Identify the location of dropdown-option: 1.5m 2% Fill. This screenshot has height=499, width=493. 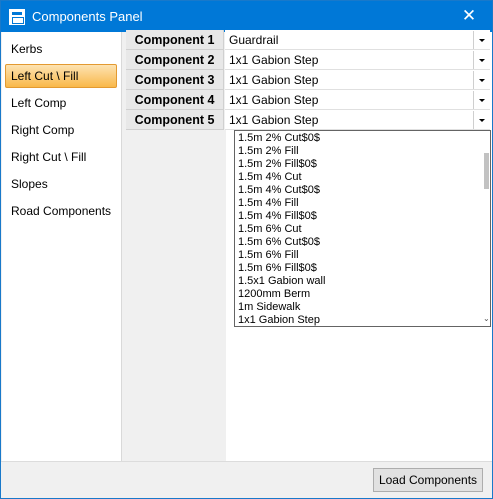
(268, 151).